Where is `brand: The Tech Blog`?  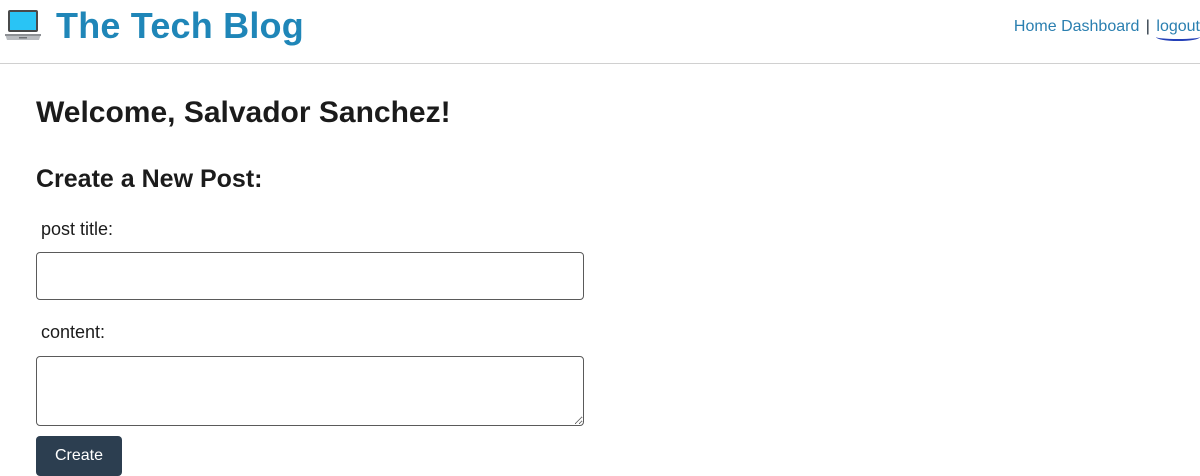
brand: The Tech Blog is located at coordinates (154, 26).